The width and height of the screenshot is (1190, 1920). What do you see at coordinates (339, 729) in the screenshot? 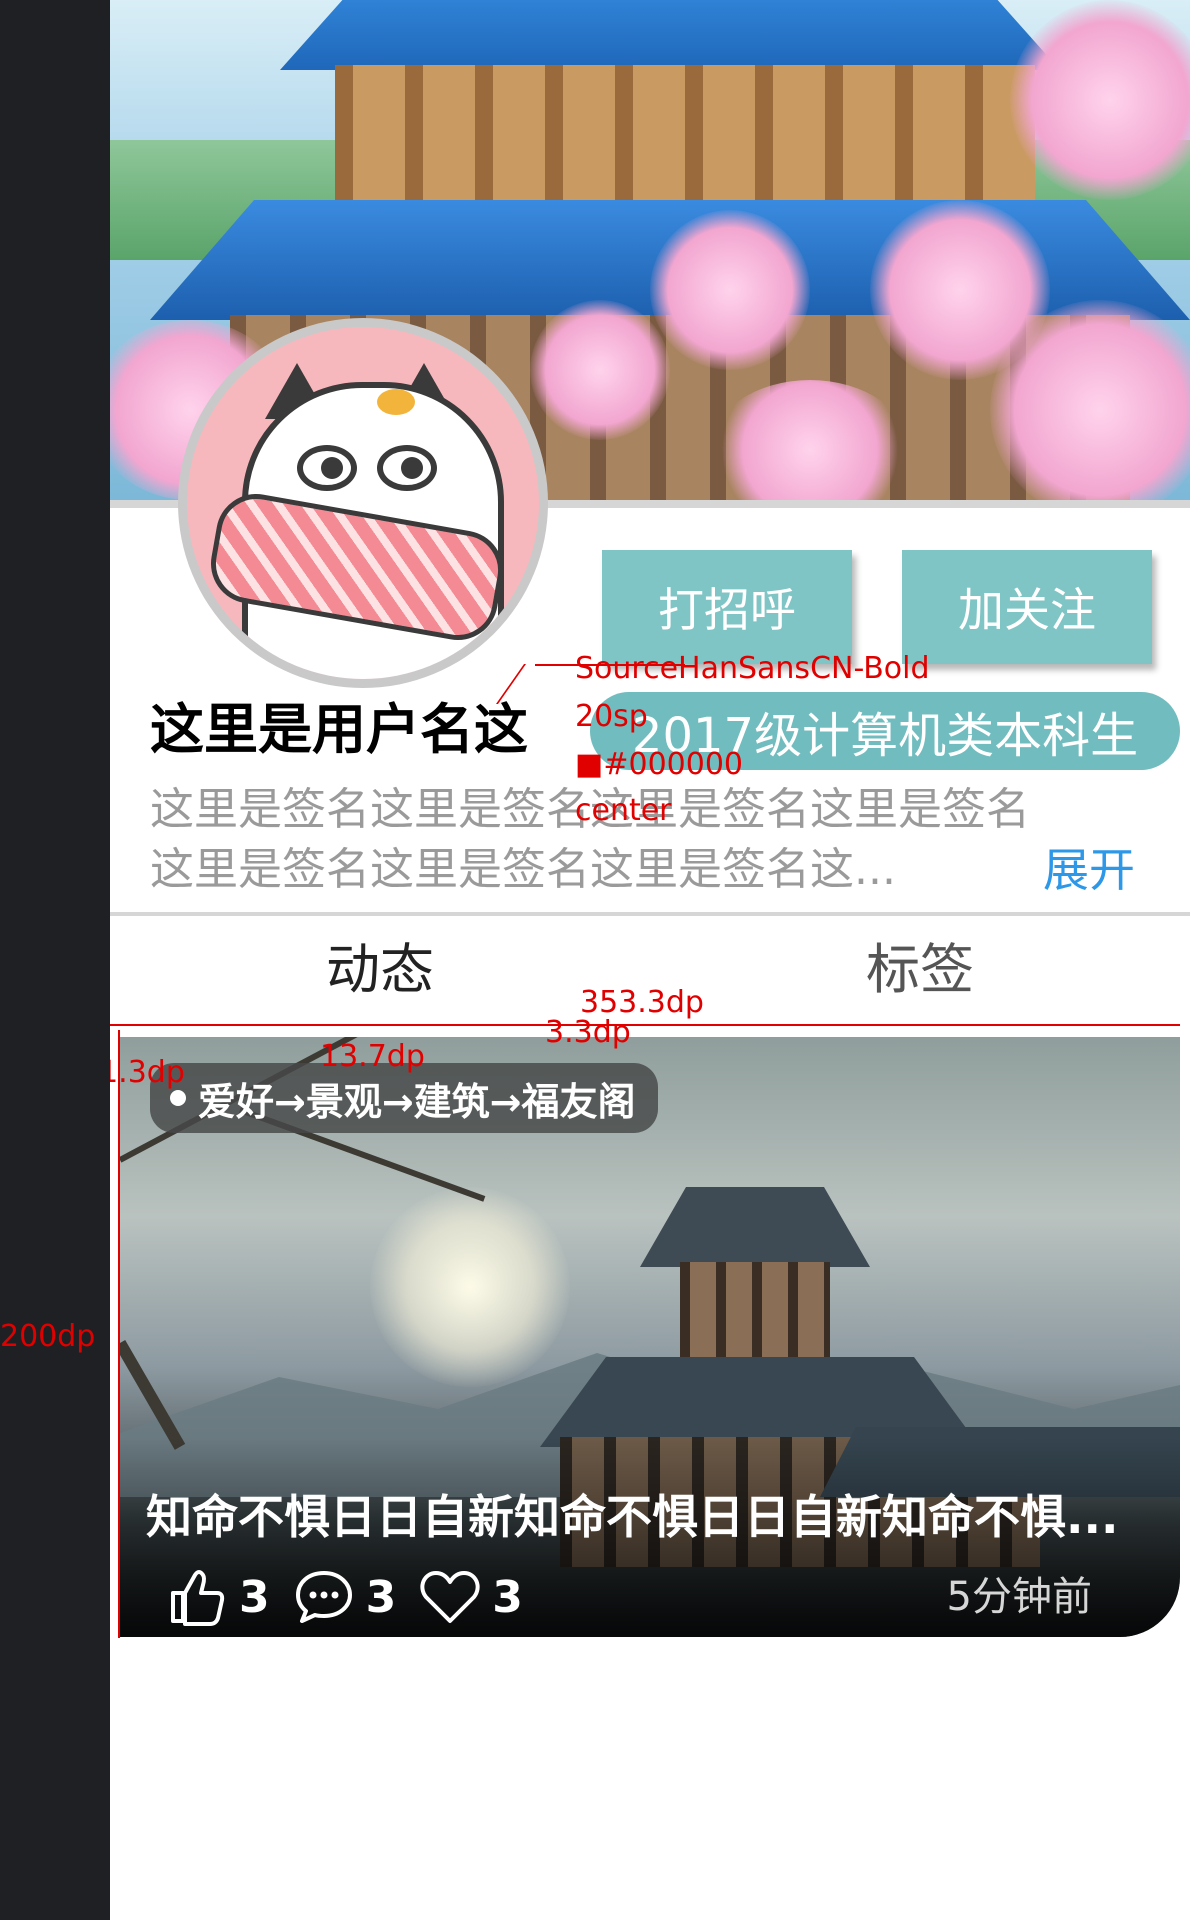
I see `username: 这里是用户名这` at bounding box center [339, 729].